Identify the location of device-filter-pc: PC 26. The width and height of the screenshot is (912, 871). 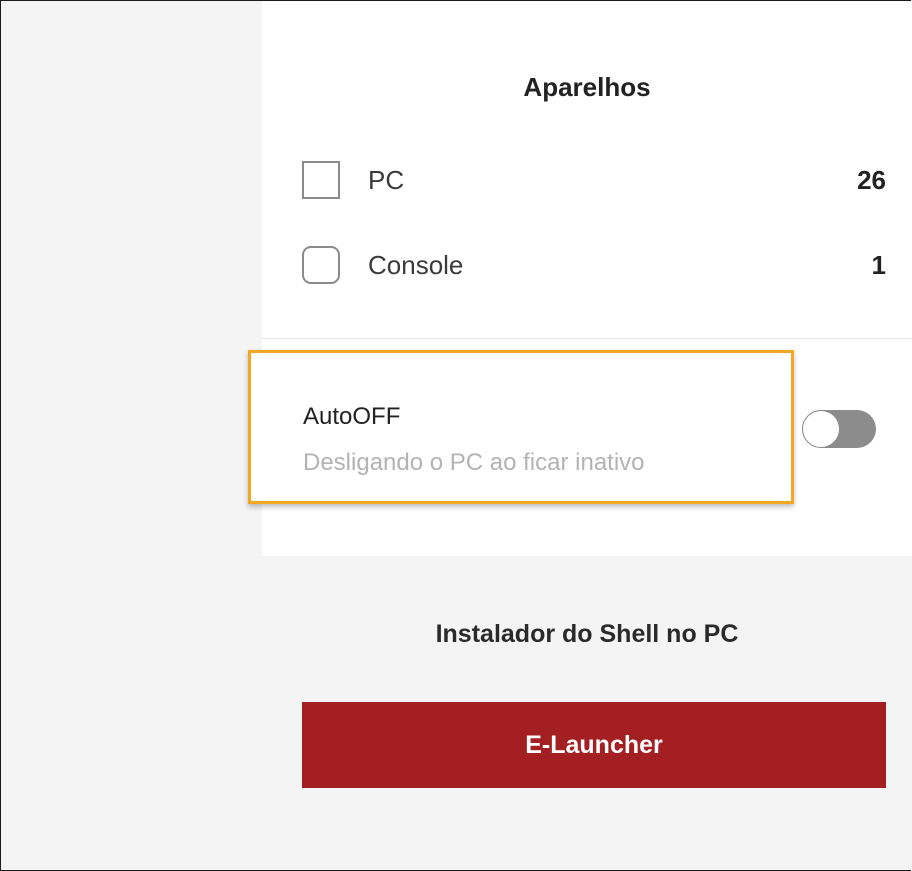
(594, 180).